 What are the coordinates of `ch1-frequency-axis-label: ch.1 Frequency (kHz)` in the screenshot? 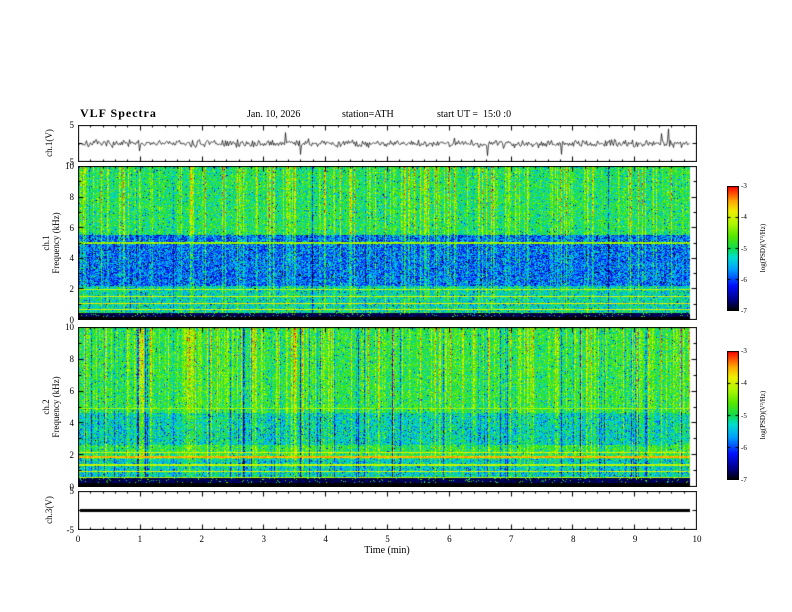 It's located at (51, 243).